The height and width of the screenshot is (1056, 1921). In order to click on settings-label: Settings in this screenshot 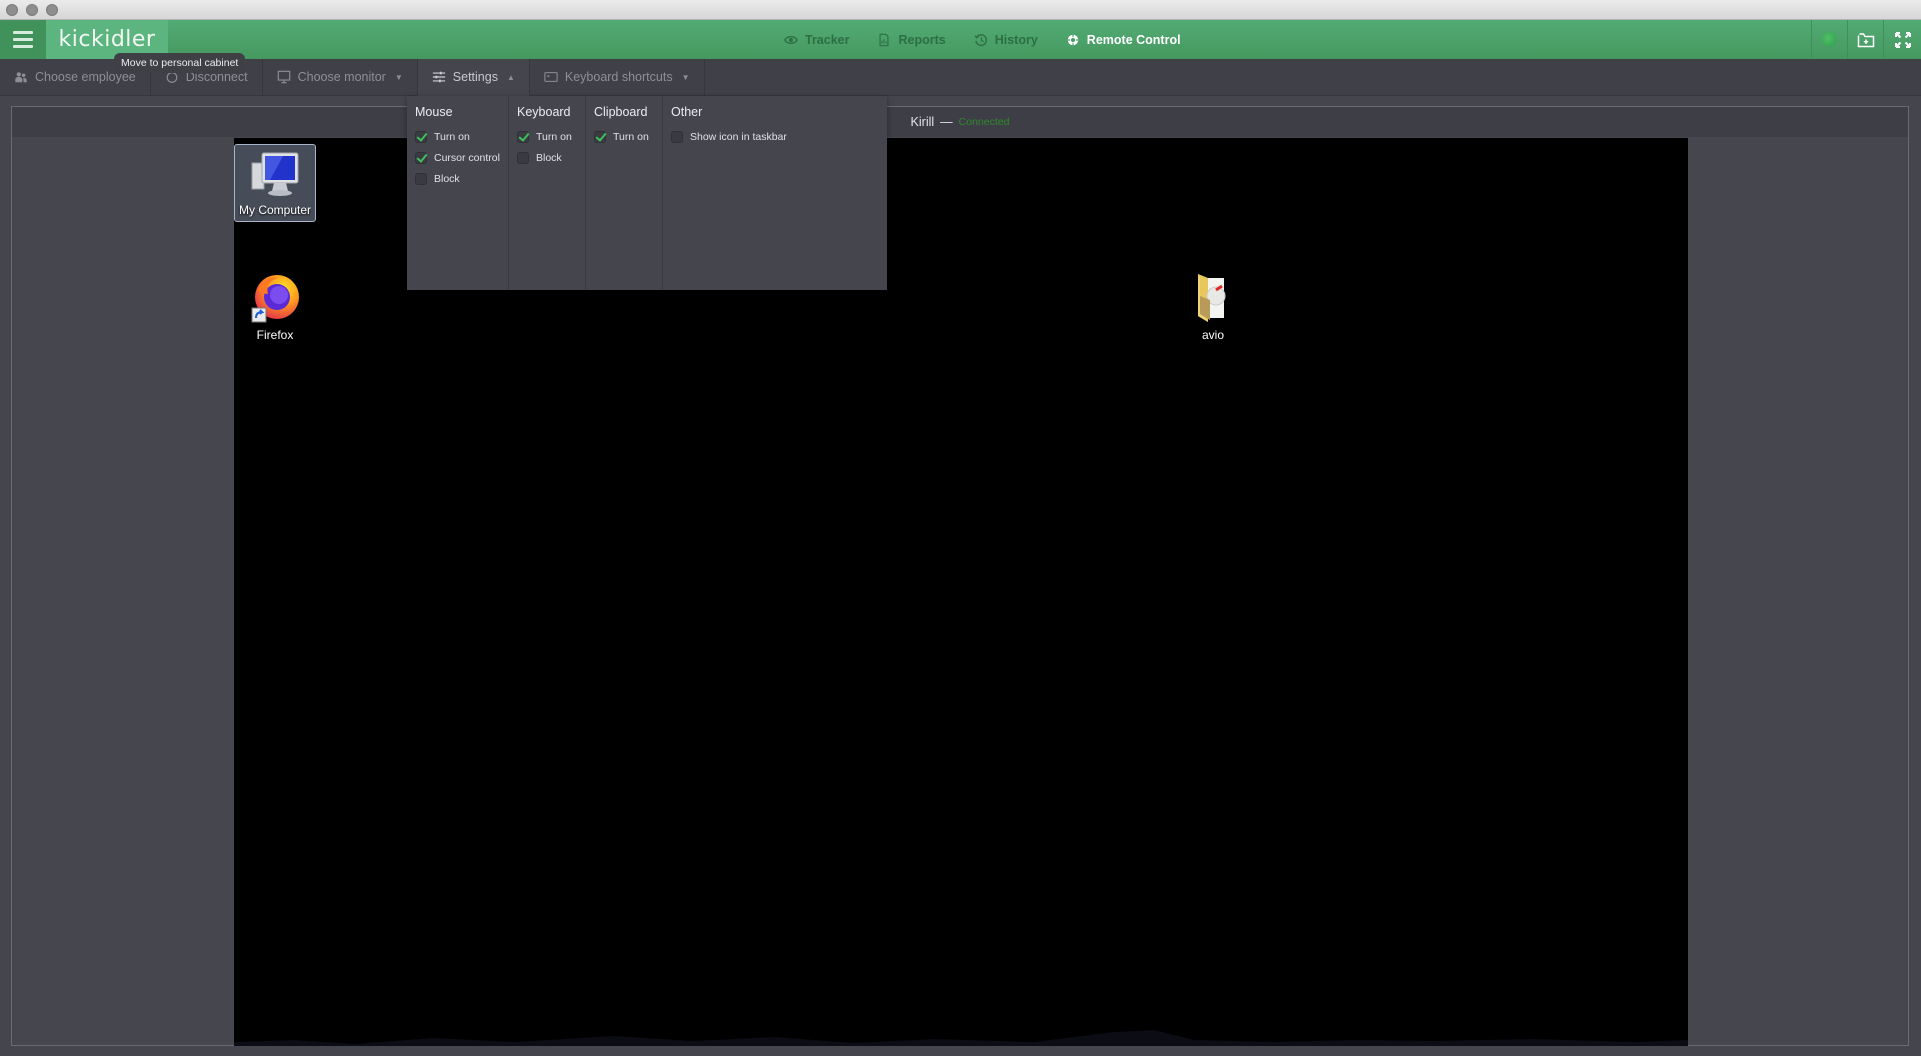, I will do `click(475, 77)`.